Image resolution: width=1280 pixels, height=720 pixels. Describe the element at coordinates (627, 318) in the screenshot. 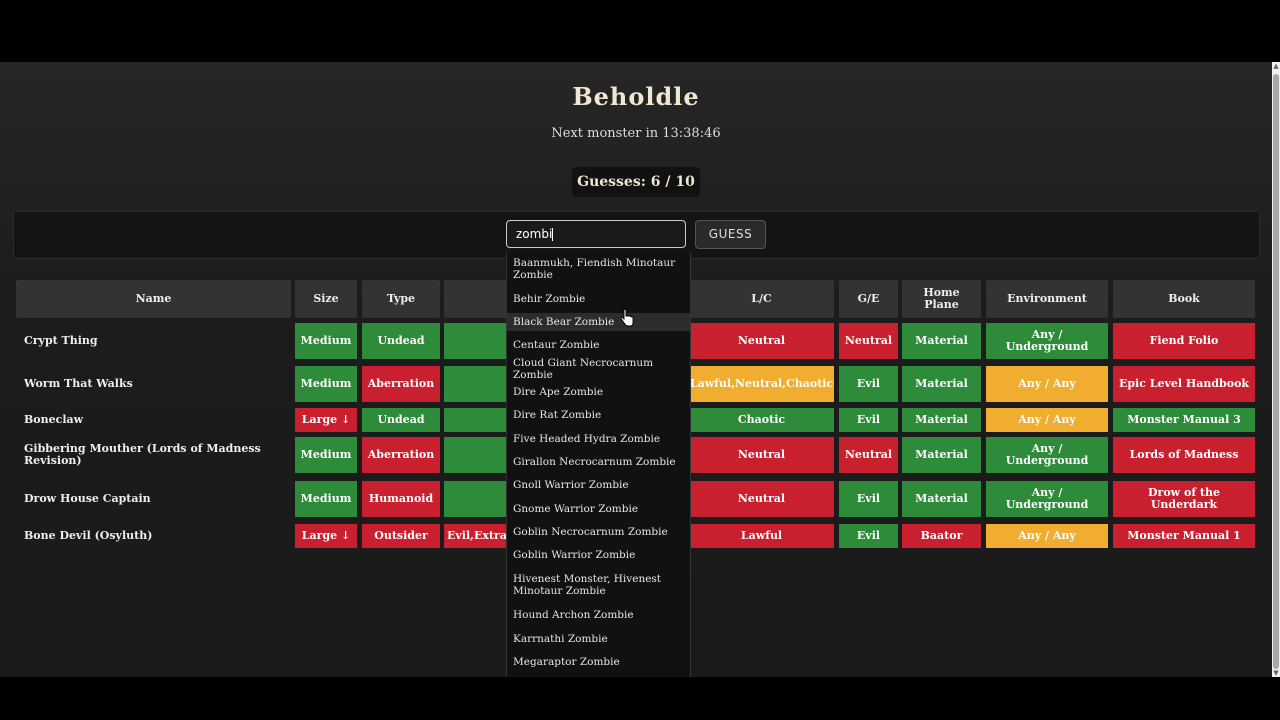

I see `hand-cursor-icon` at that location.